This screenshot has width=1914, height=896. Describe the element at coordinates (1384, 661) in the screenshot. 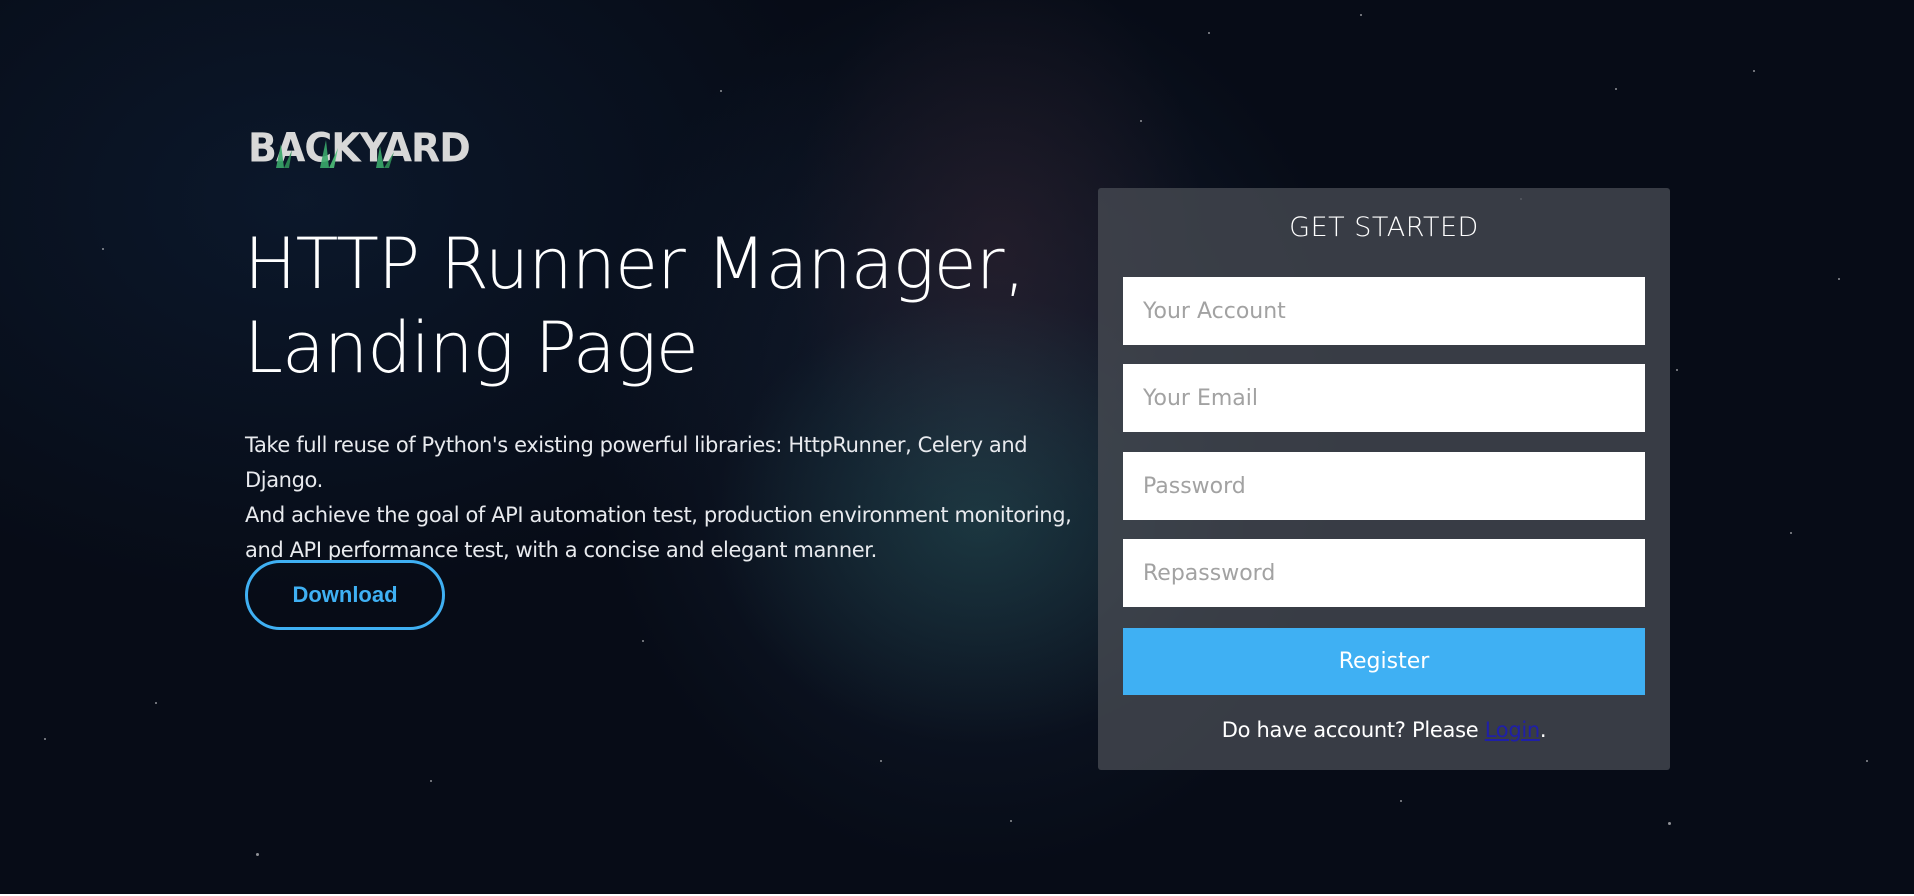

I see `register-button: Register` at that location.